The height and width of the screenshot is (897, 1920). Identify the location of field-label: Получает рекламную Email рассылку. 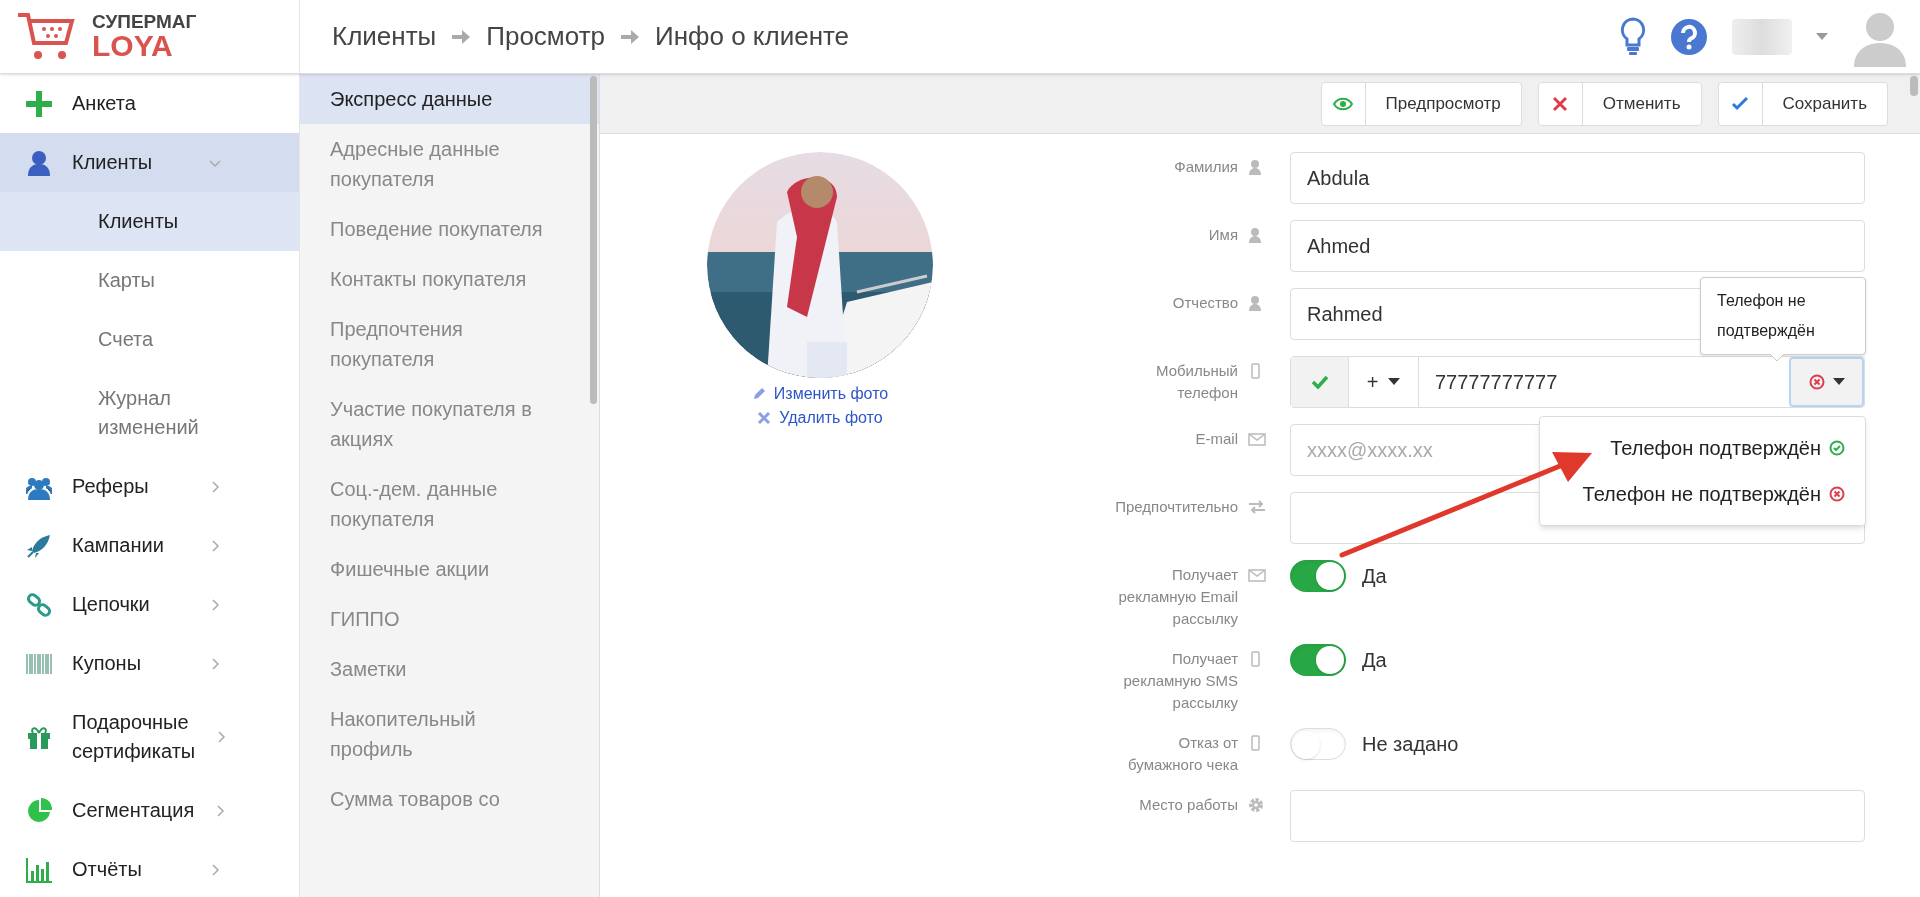
(1177, 597).